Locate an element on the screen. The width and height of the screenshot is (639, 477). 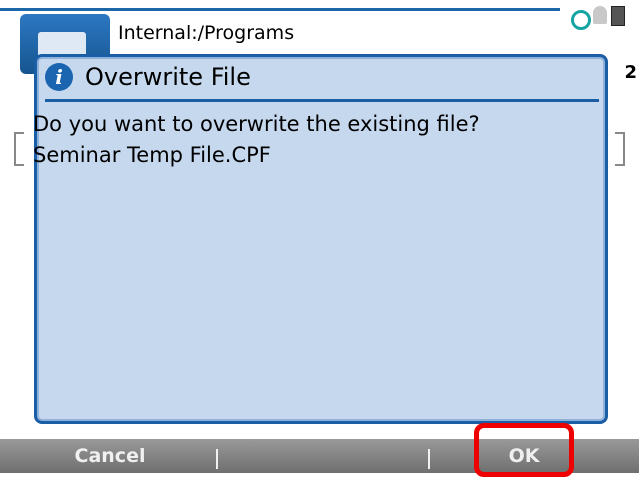
status-icons is located at coordinates (590, 19).